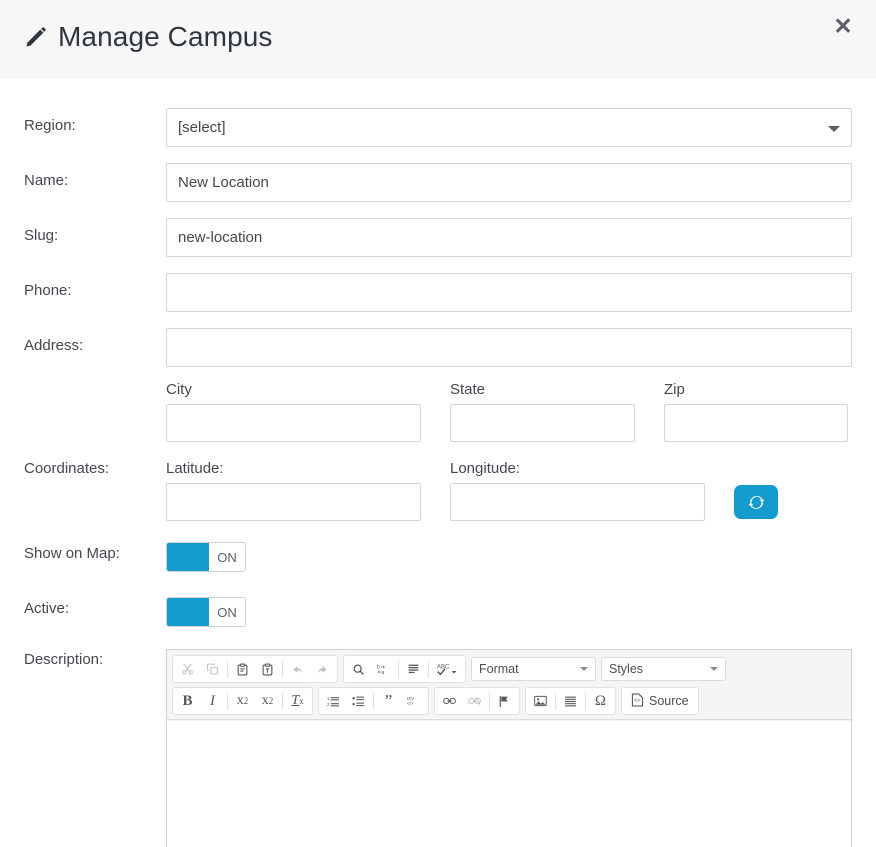  I want to click on bulleted-list-icon, so click(358, 701).